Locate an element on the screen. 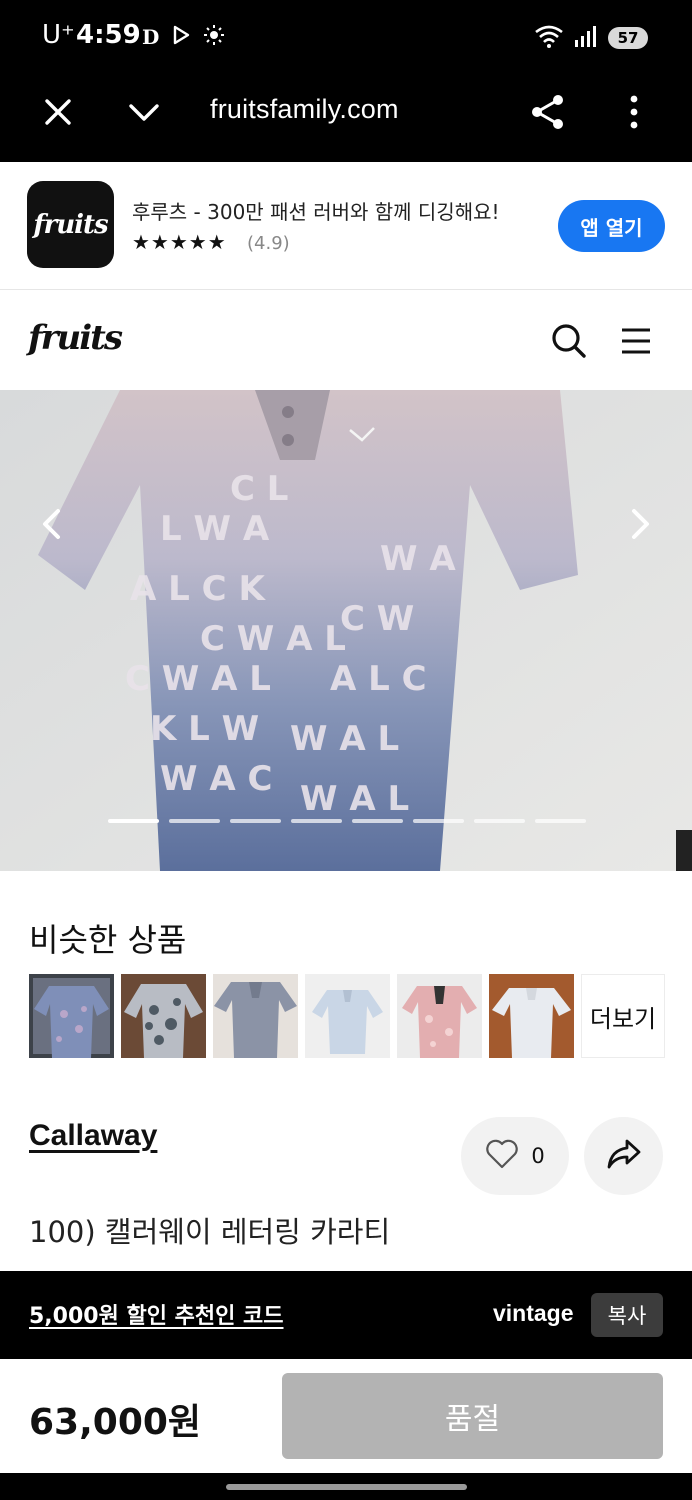  referral-code-bar: 5,000원 할인 추천인 코드 vintage 복사 is located at coordinates (346, 1315).